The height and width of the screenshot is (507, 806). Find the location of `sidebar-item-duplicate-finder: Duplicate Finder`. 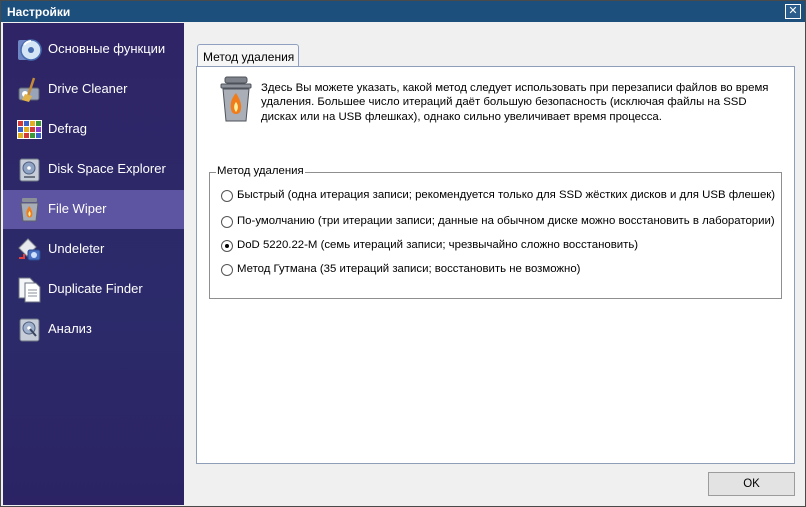

sidebar-item-duplicate-finder: Duplicate Finder is located at coordinates (93, 289).